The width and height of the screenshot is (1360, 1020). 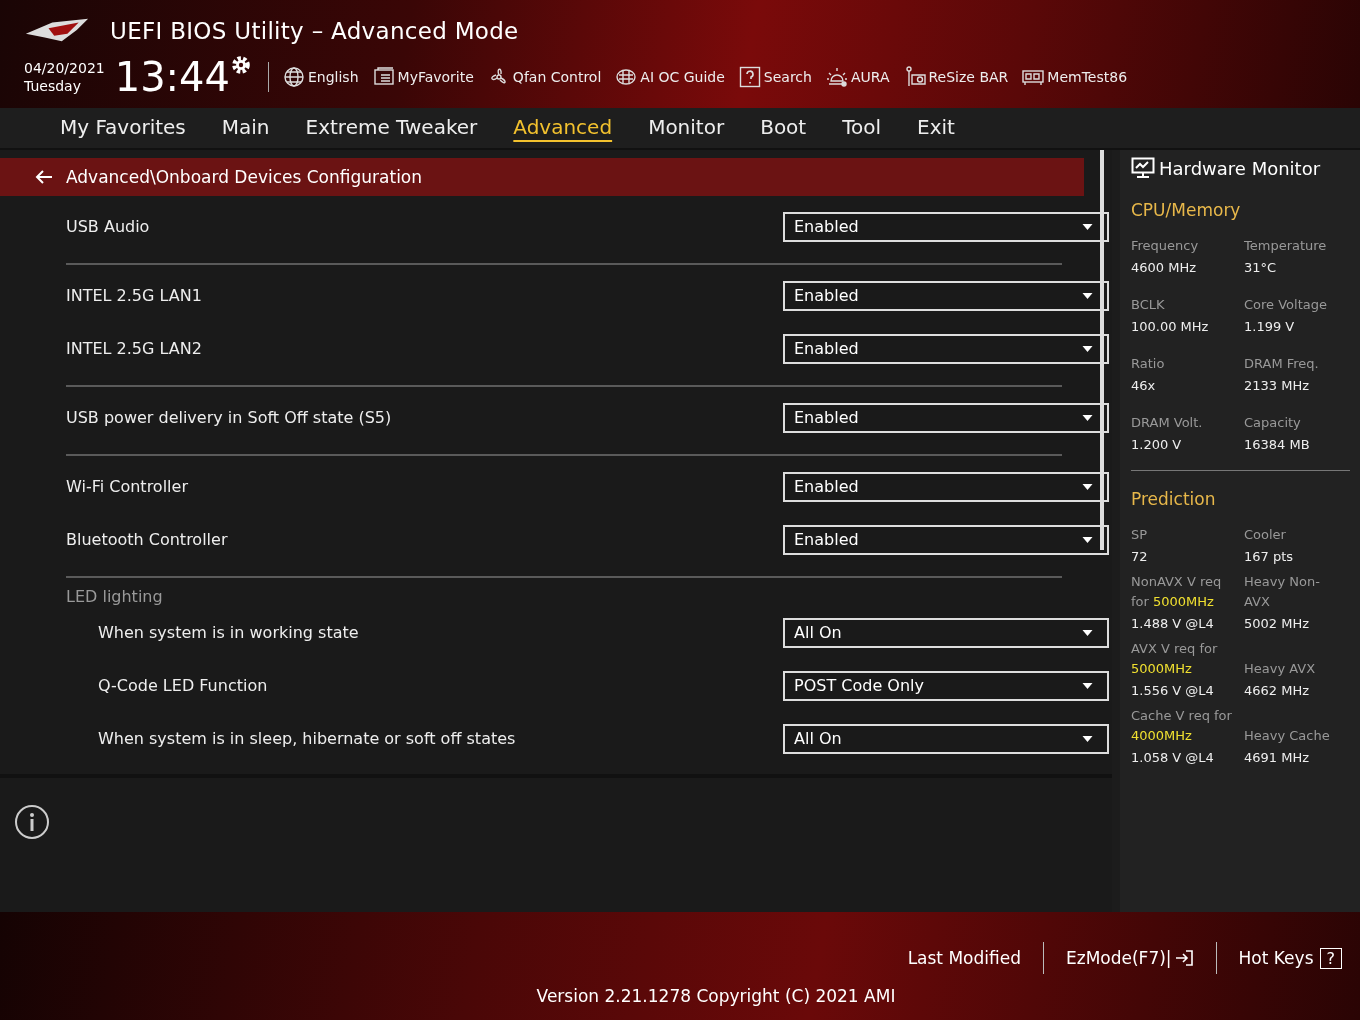 What do you see at coordinates (1170, 326) in the screenshot?
I see `stat-value: 100.00 MHz` at bounding box center [1170, 326].